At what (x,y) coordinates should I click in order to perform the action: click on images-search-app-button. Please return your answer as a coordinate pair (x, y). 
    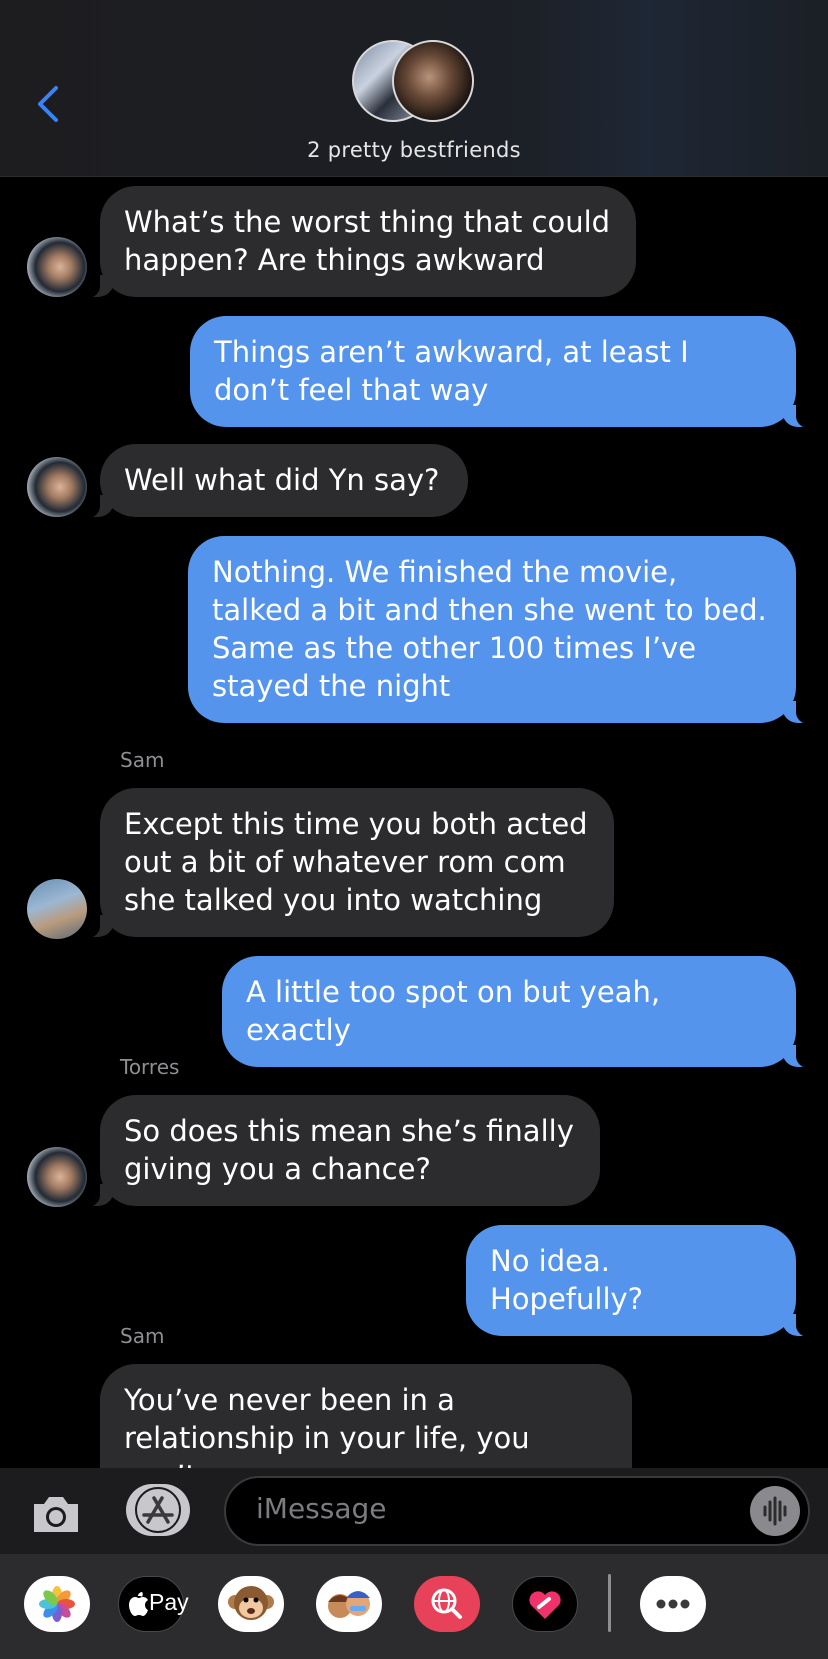
    Looking at the image, I should click on (447, 1604).